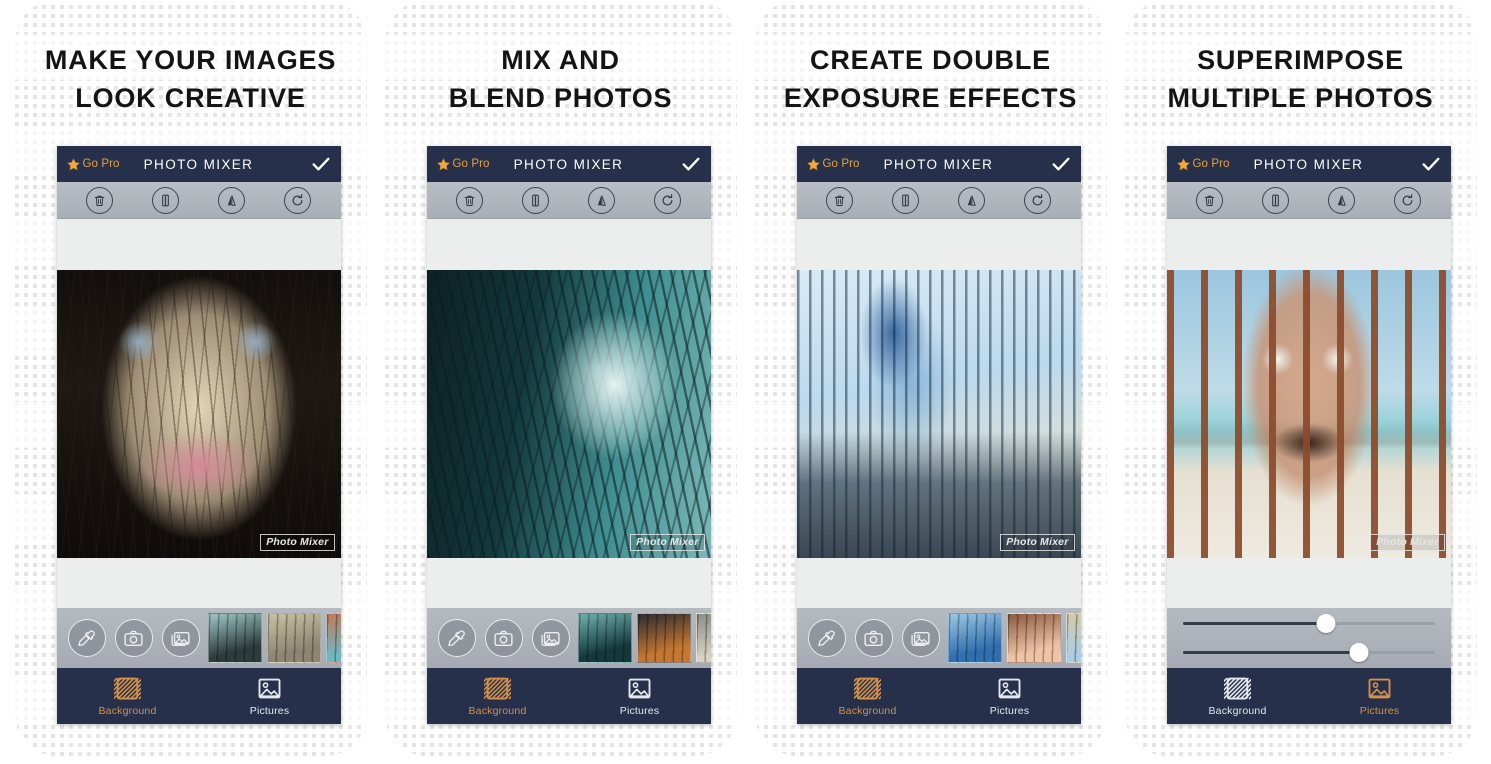 The height and width of the screenshot is (764, 1491). I want to click on flip-horizontal-icon, so click(231, 200).